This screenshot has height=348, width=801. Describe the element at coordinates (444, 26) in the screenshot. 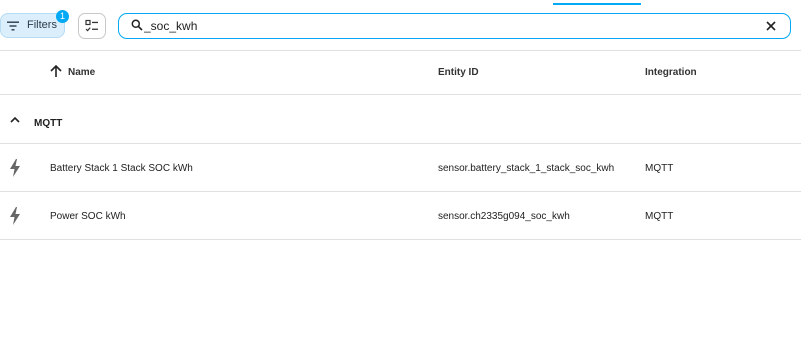

I see `search-input` at that location.